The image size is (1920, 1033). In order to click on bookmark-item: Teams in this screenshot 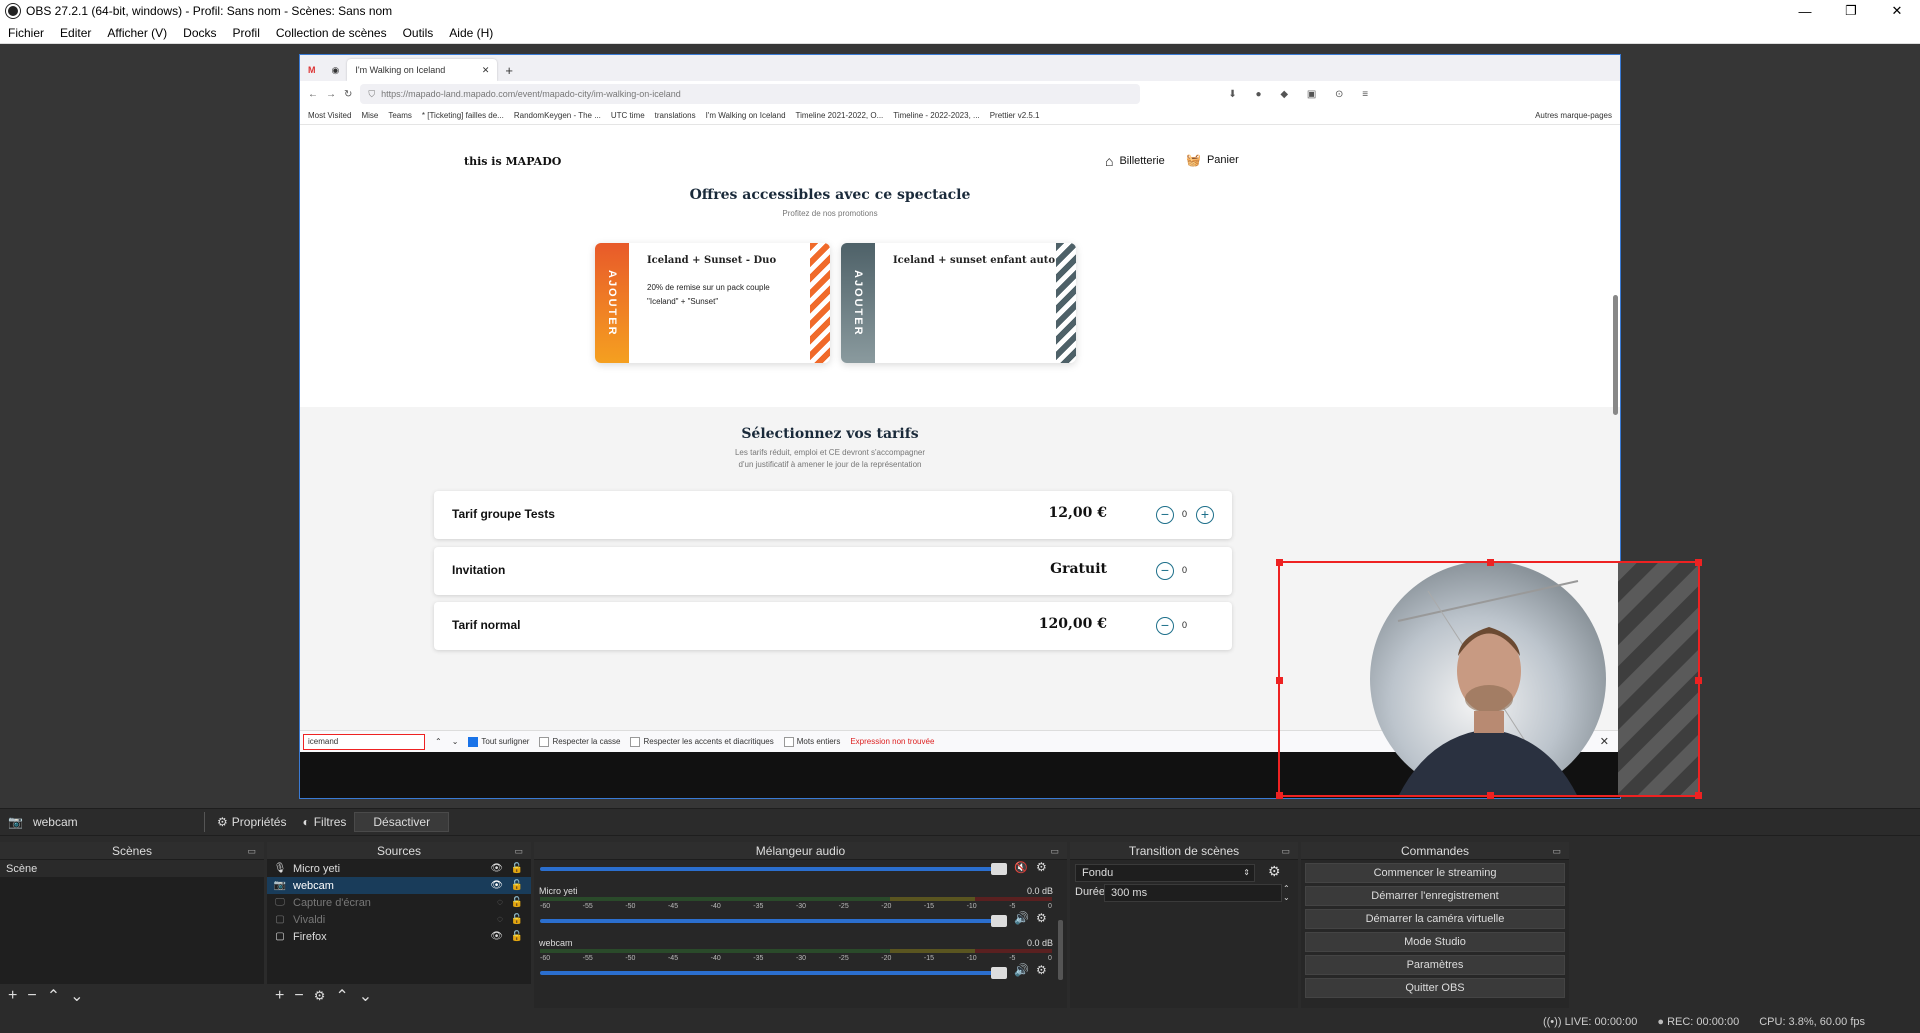, I will do `click(400, 115)`.